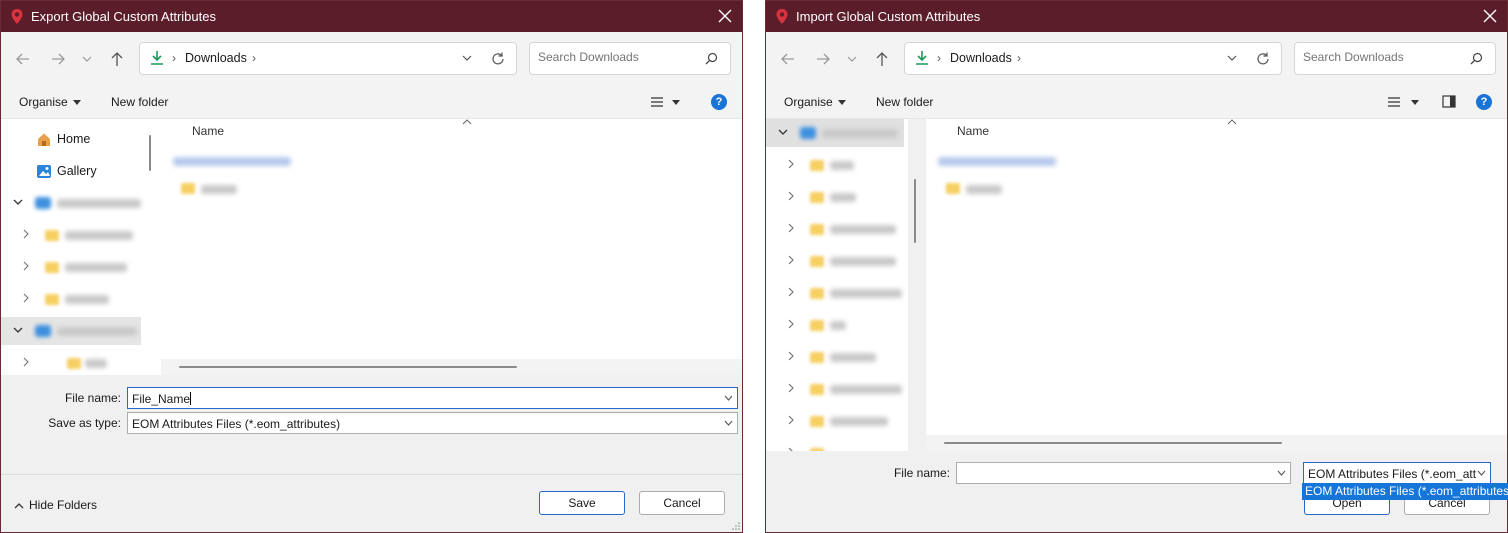 This screenshot has height=533, width=1508. I want to click on tree-scrollbar-thumb, so click(915, 211).